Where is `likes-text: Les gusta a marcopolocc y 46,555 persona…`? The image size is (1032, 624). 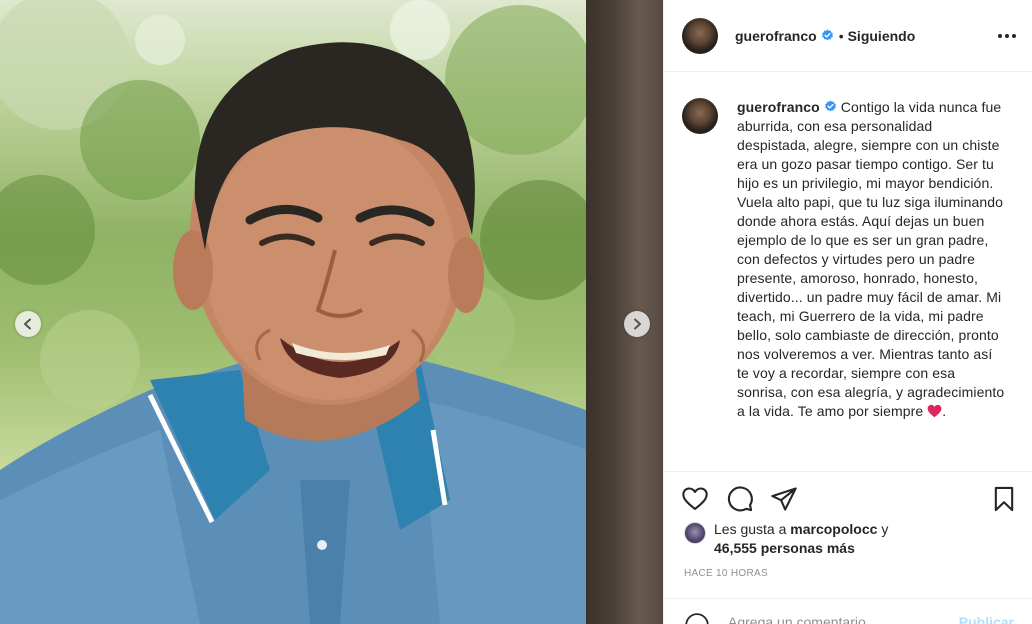 likes-text: Les gusta a marcopolocc y 46,555 persona… is located at coordinates (801, 539).